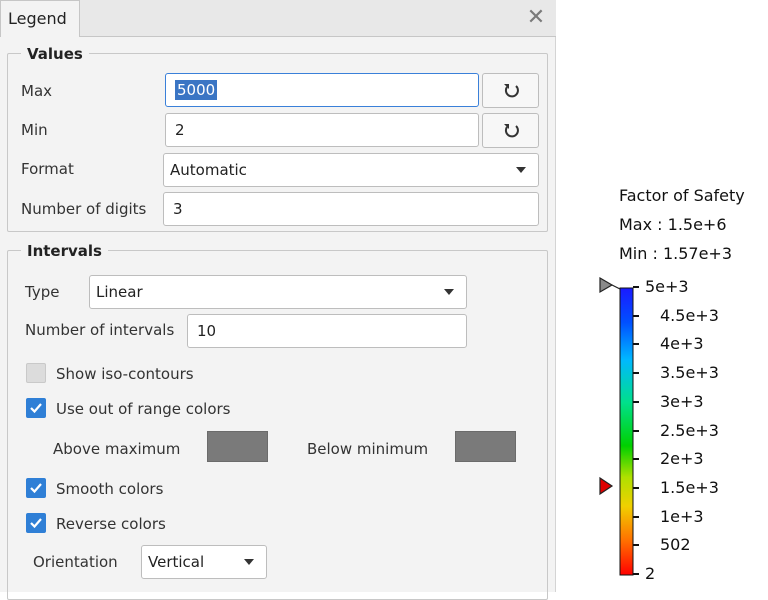 The width and height of the screenshot is (768, 600). Describe the element at coordinates (682, 459) in the screenshot. I see `legend-tick-label: 2e+3` at that location.